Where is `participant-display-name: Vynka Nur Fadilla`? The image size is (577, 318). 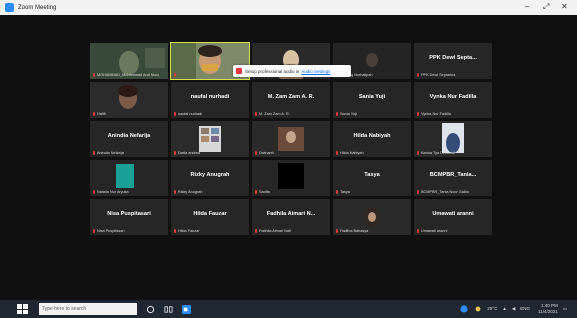 participant-display-name: Vynka Nur Fadilla is located at coordinates (453, 97).